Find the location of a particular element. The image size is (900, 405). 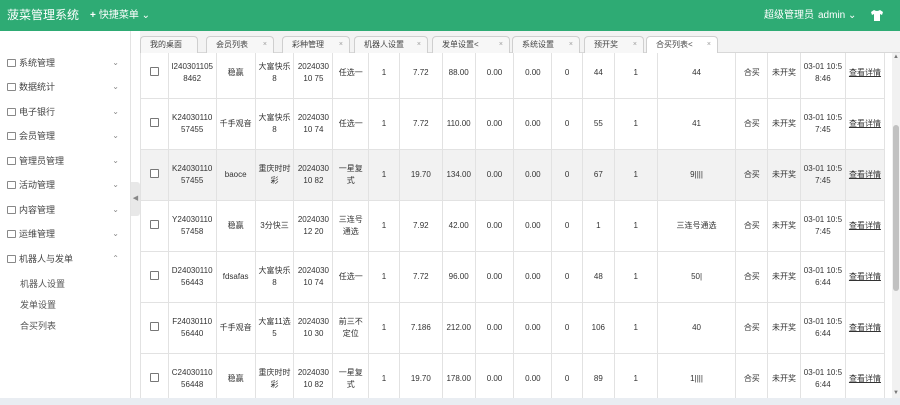

cell-bet-content: 50| is located at coordinates (696, 277).